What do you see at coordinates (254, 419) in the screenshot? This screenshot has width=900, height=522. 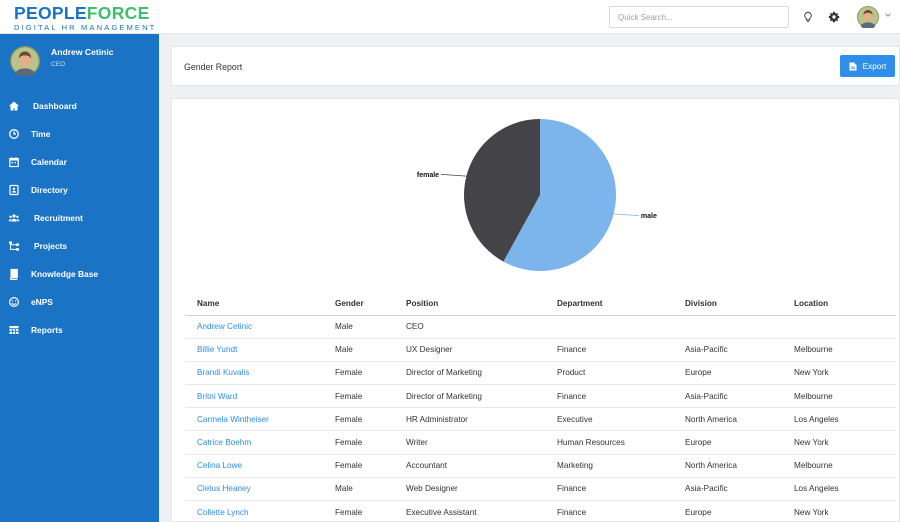 I see `employee-name-link: Carmela Wintheiser` at bounding box center [254, 419].